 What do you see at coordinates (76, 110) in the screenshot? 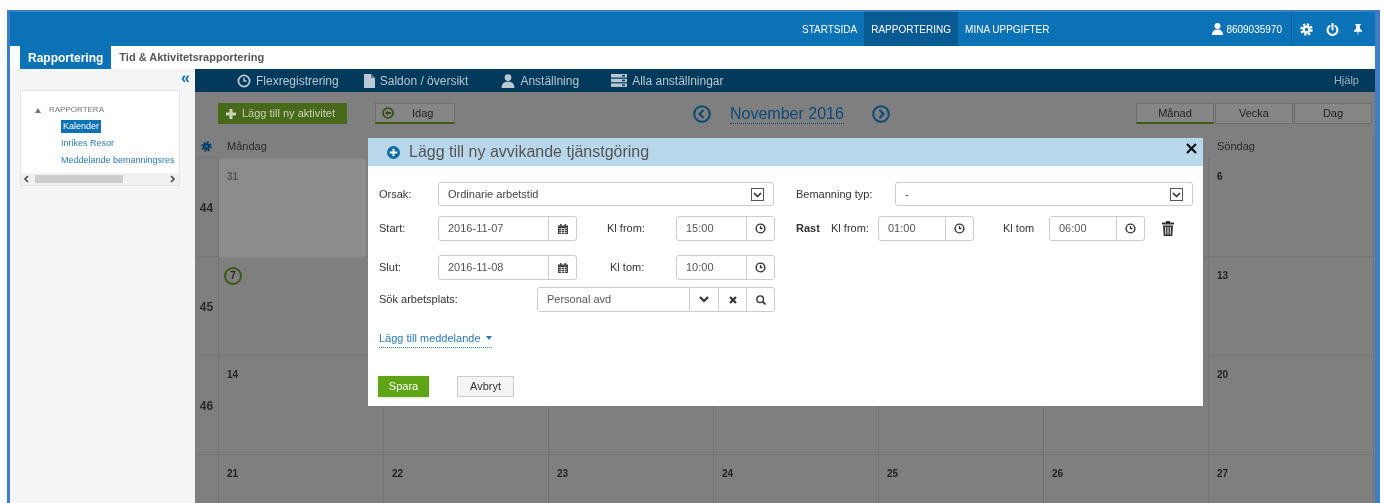
I see `tree-heading: RAPPORTERA` at bounding box center [76, 110].